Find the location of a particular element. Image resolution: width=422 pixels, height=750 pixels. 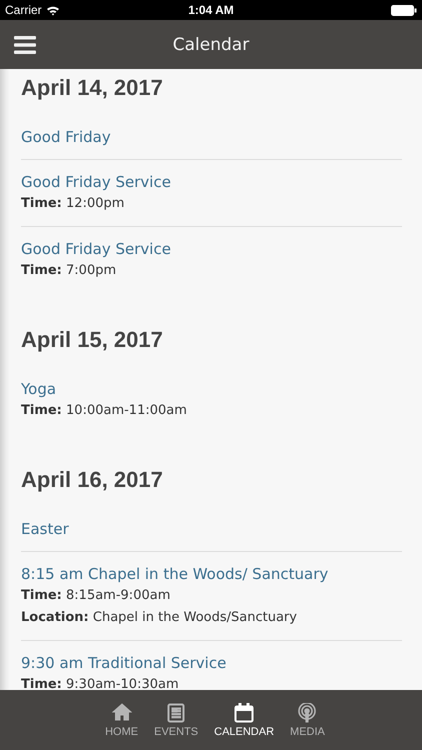

event-detail: Time: 10:00am-11:00am is located at coordinates (104, 411).